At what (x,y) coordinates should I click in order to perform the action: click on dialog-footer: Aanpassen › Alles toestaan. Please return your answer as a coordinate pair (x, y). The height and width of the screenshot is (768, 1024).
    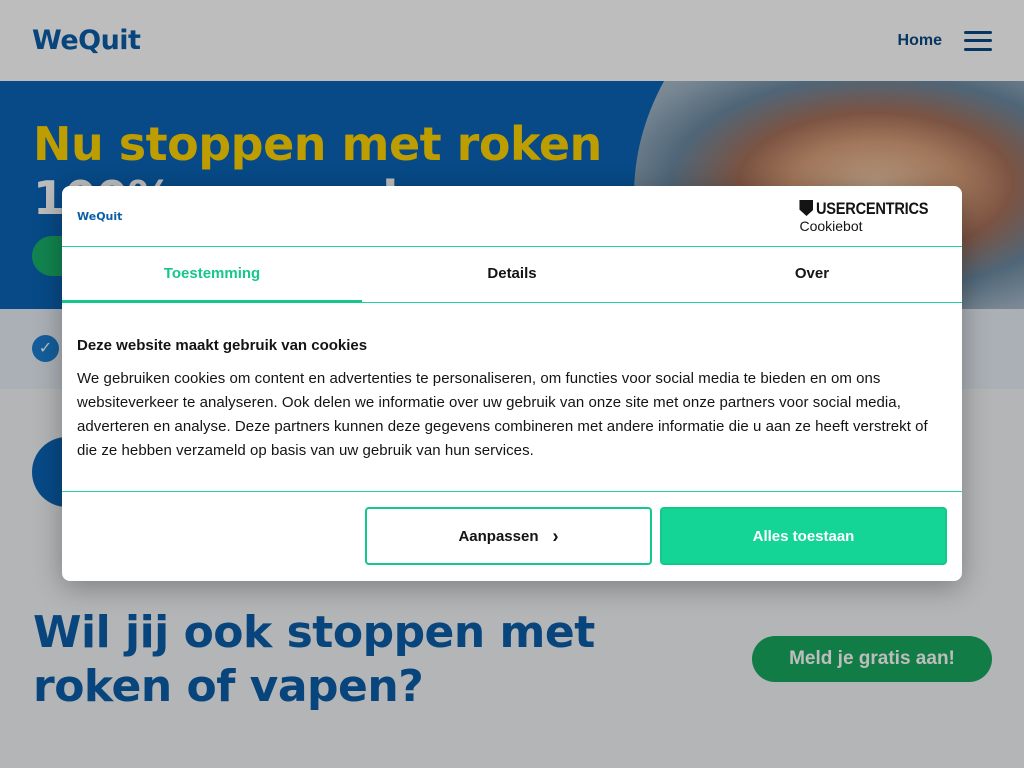
    Looking at the image, I should click on (512, 528).